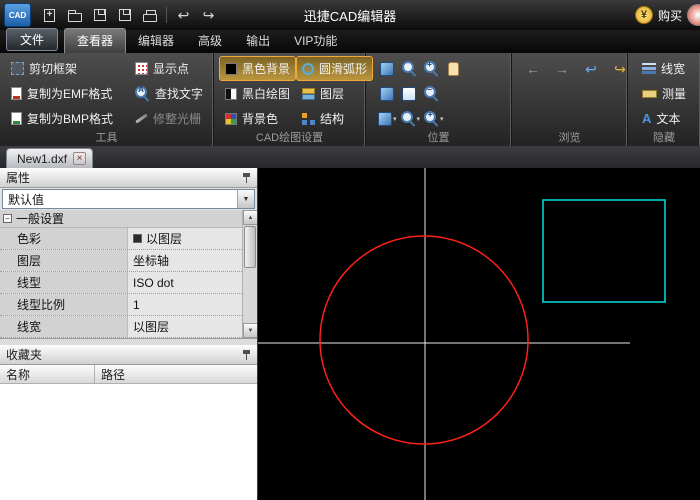 The image size is (700, 500). I want to click on layers-label: 图层, so click(332, 94).